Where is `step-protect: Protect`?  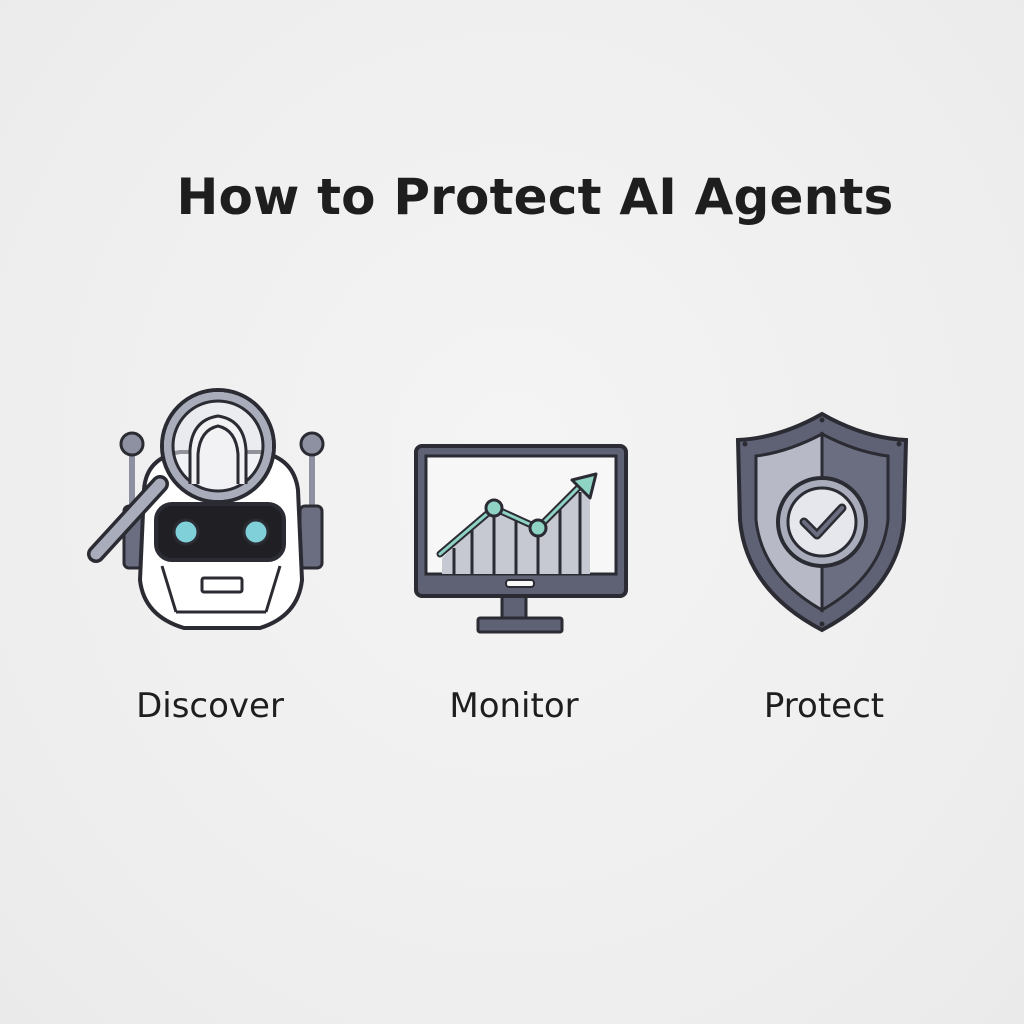
step-protect: Protect is located at coordinates (824, 560).